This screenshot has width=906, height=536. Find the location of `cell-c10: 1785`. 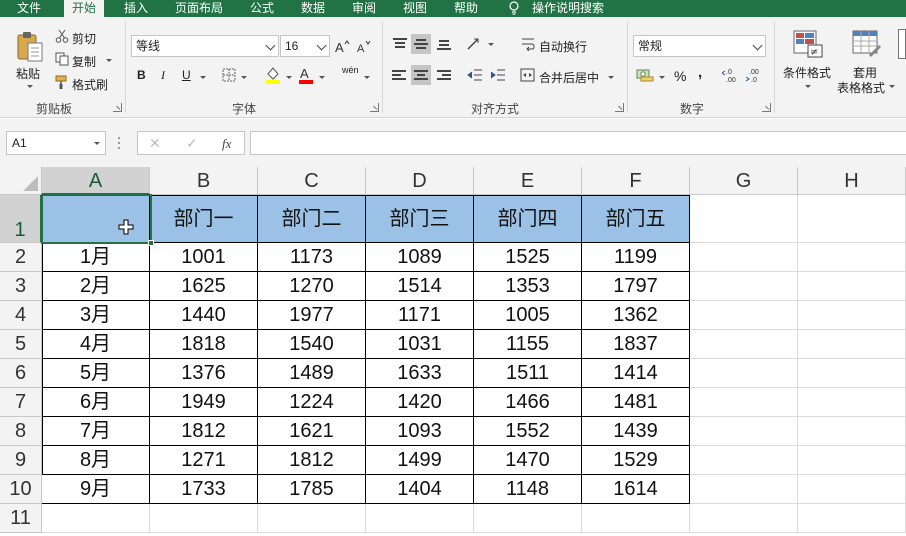

cell-c10: 1785 is located at coordinates (312, 489).